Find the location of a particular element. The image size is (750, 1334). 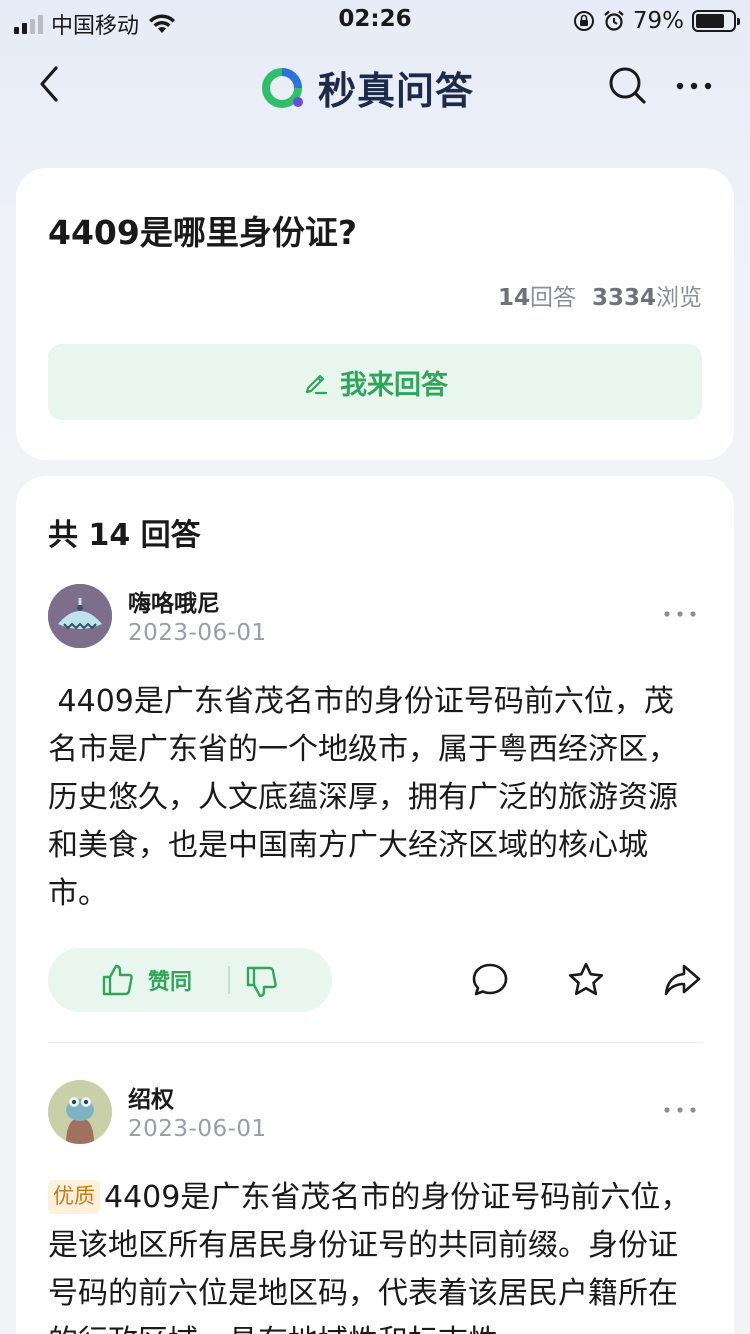

answer-actions: 赞同 is located at coordinates (375, 980).